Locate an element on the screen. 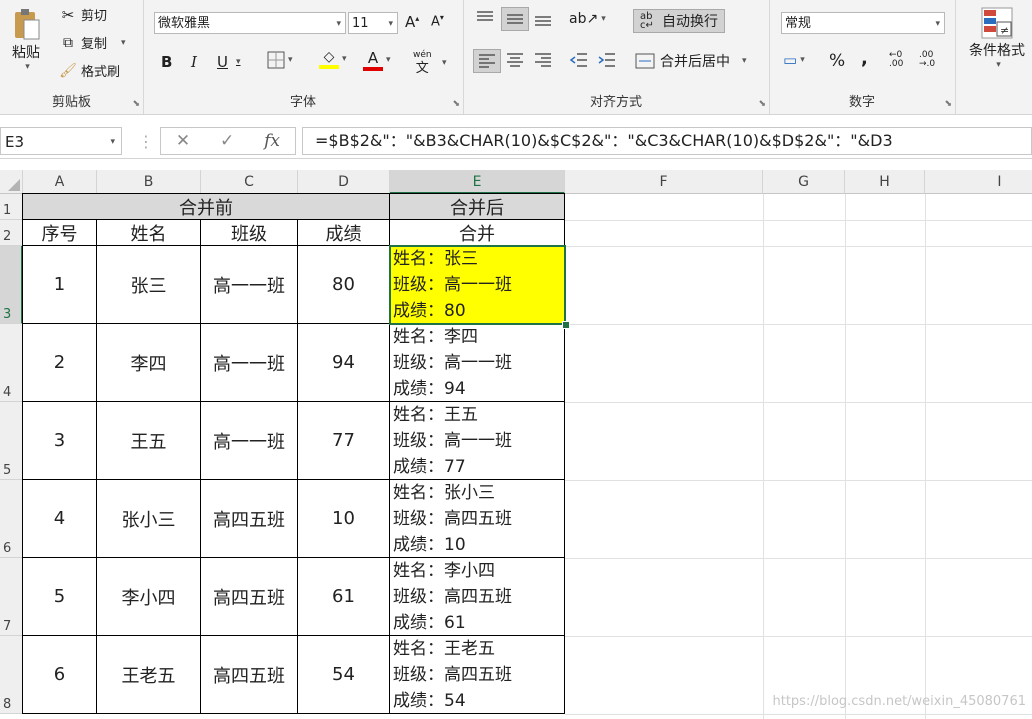 This screenshot has width=1032, height=719. column-header-h: H is located at coordinates (885, 182).